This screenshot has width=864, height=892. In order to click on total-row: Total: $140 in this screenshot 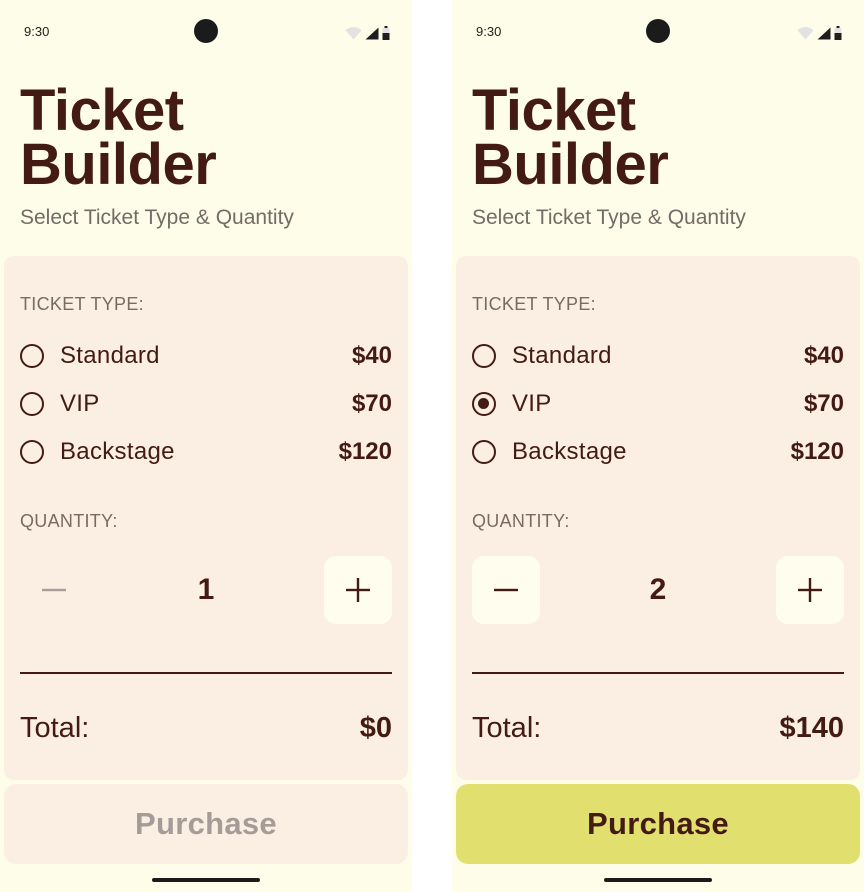, I will do `click(658, 728)`.